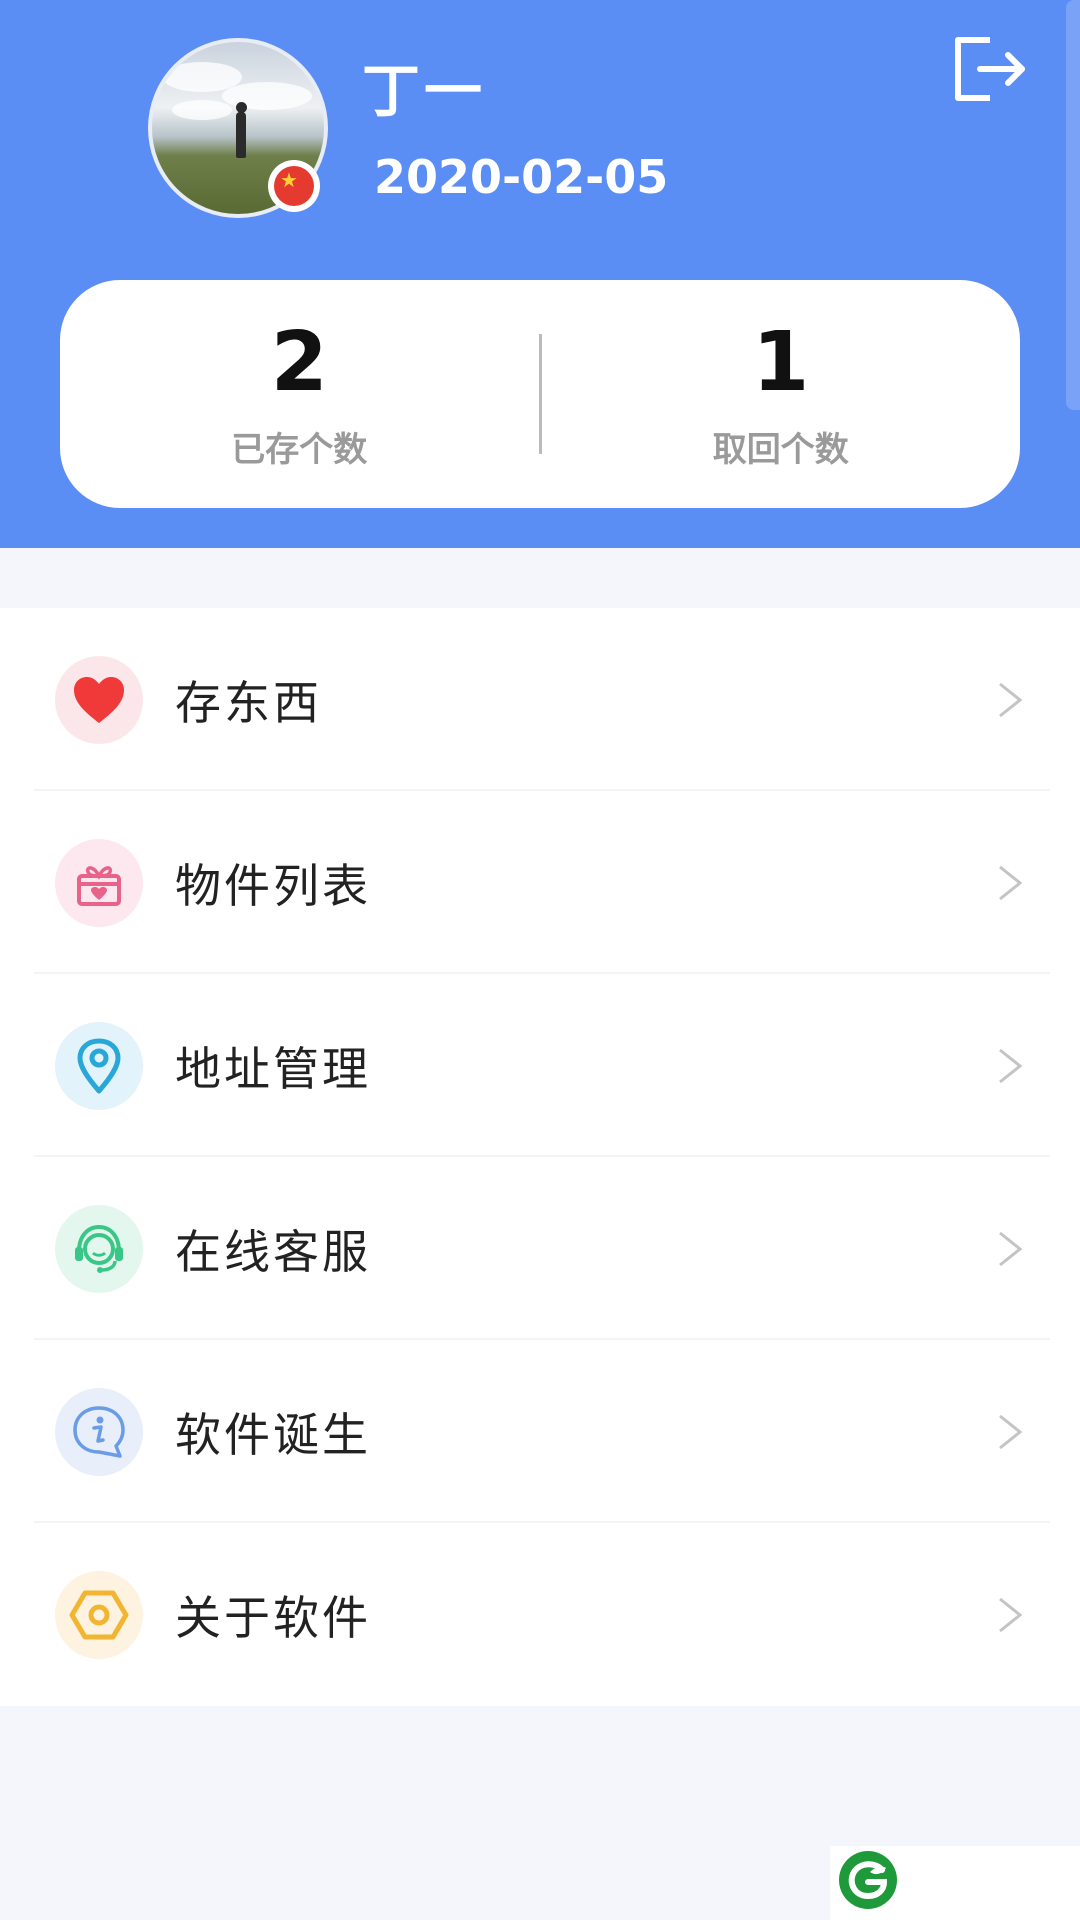 The width and height of the screenshot is (1080, 1920). Describe the element at coordinates (273, 885) in the screenshot. I see `menu-item-label: 物件列表` at that location.